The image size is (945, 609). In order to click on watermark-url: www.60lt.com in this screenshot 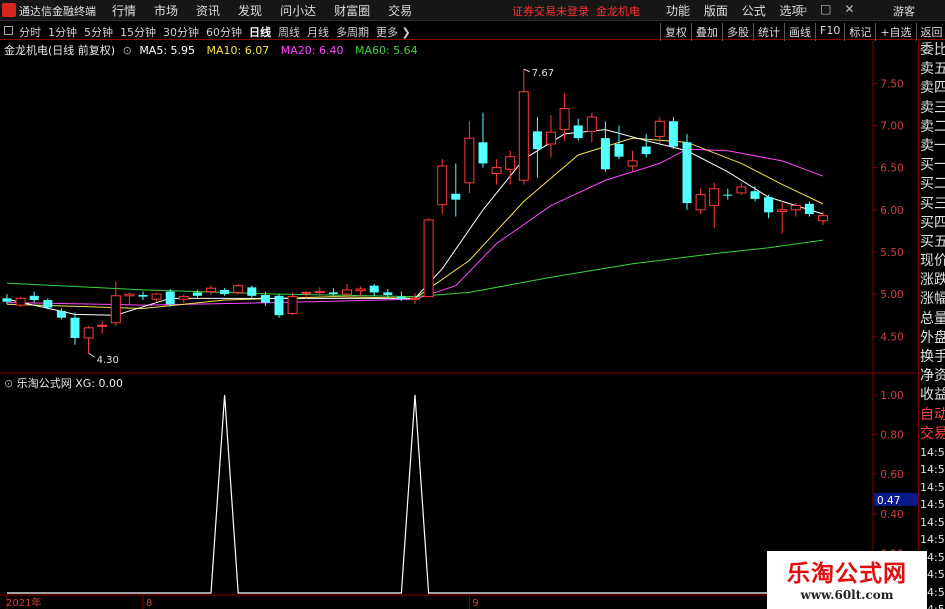, I will do `click(847, 595)`.